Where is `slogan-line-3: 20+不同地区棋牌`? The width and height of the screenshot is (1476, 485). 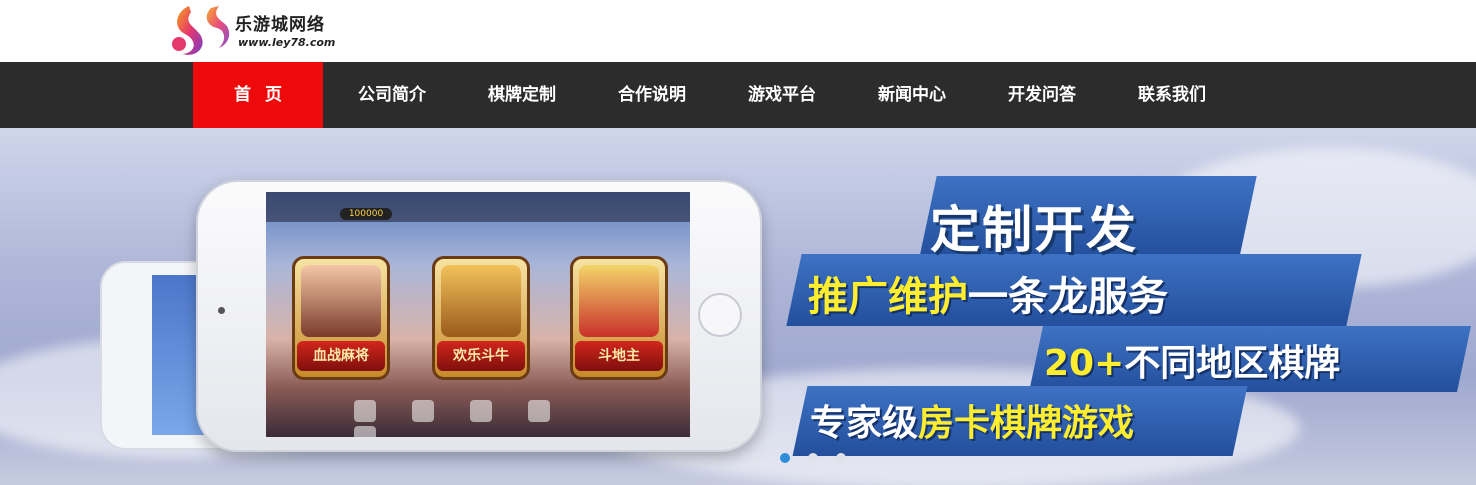
slogan-line-3: 20+不同地区棋牌 is located at coordinates (1192, 360).